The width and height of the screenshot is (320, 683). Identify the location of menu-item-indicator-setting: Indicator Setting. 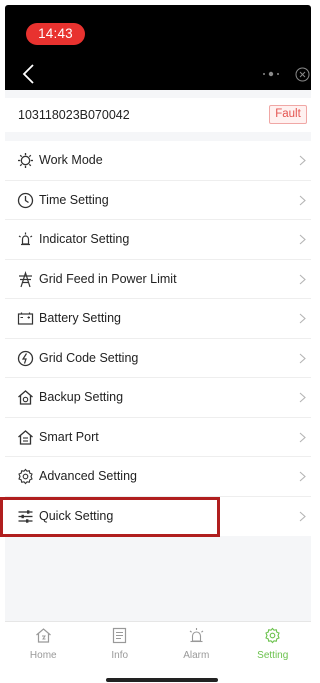
(158, 240).